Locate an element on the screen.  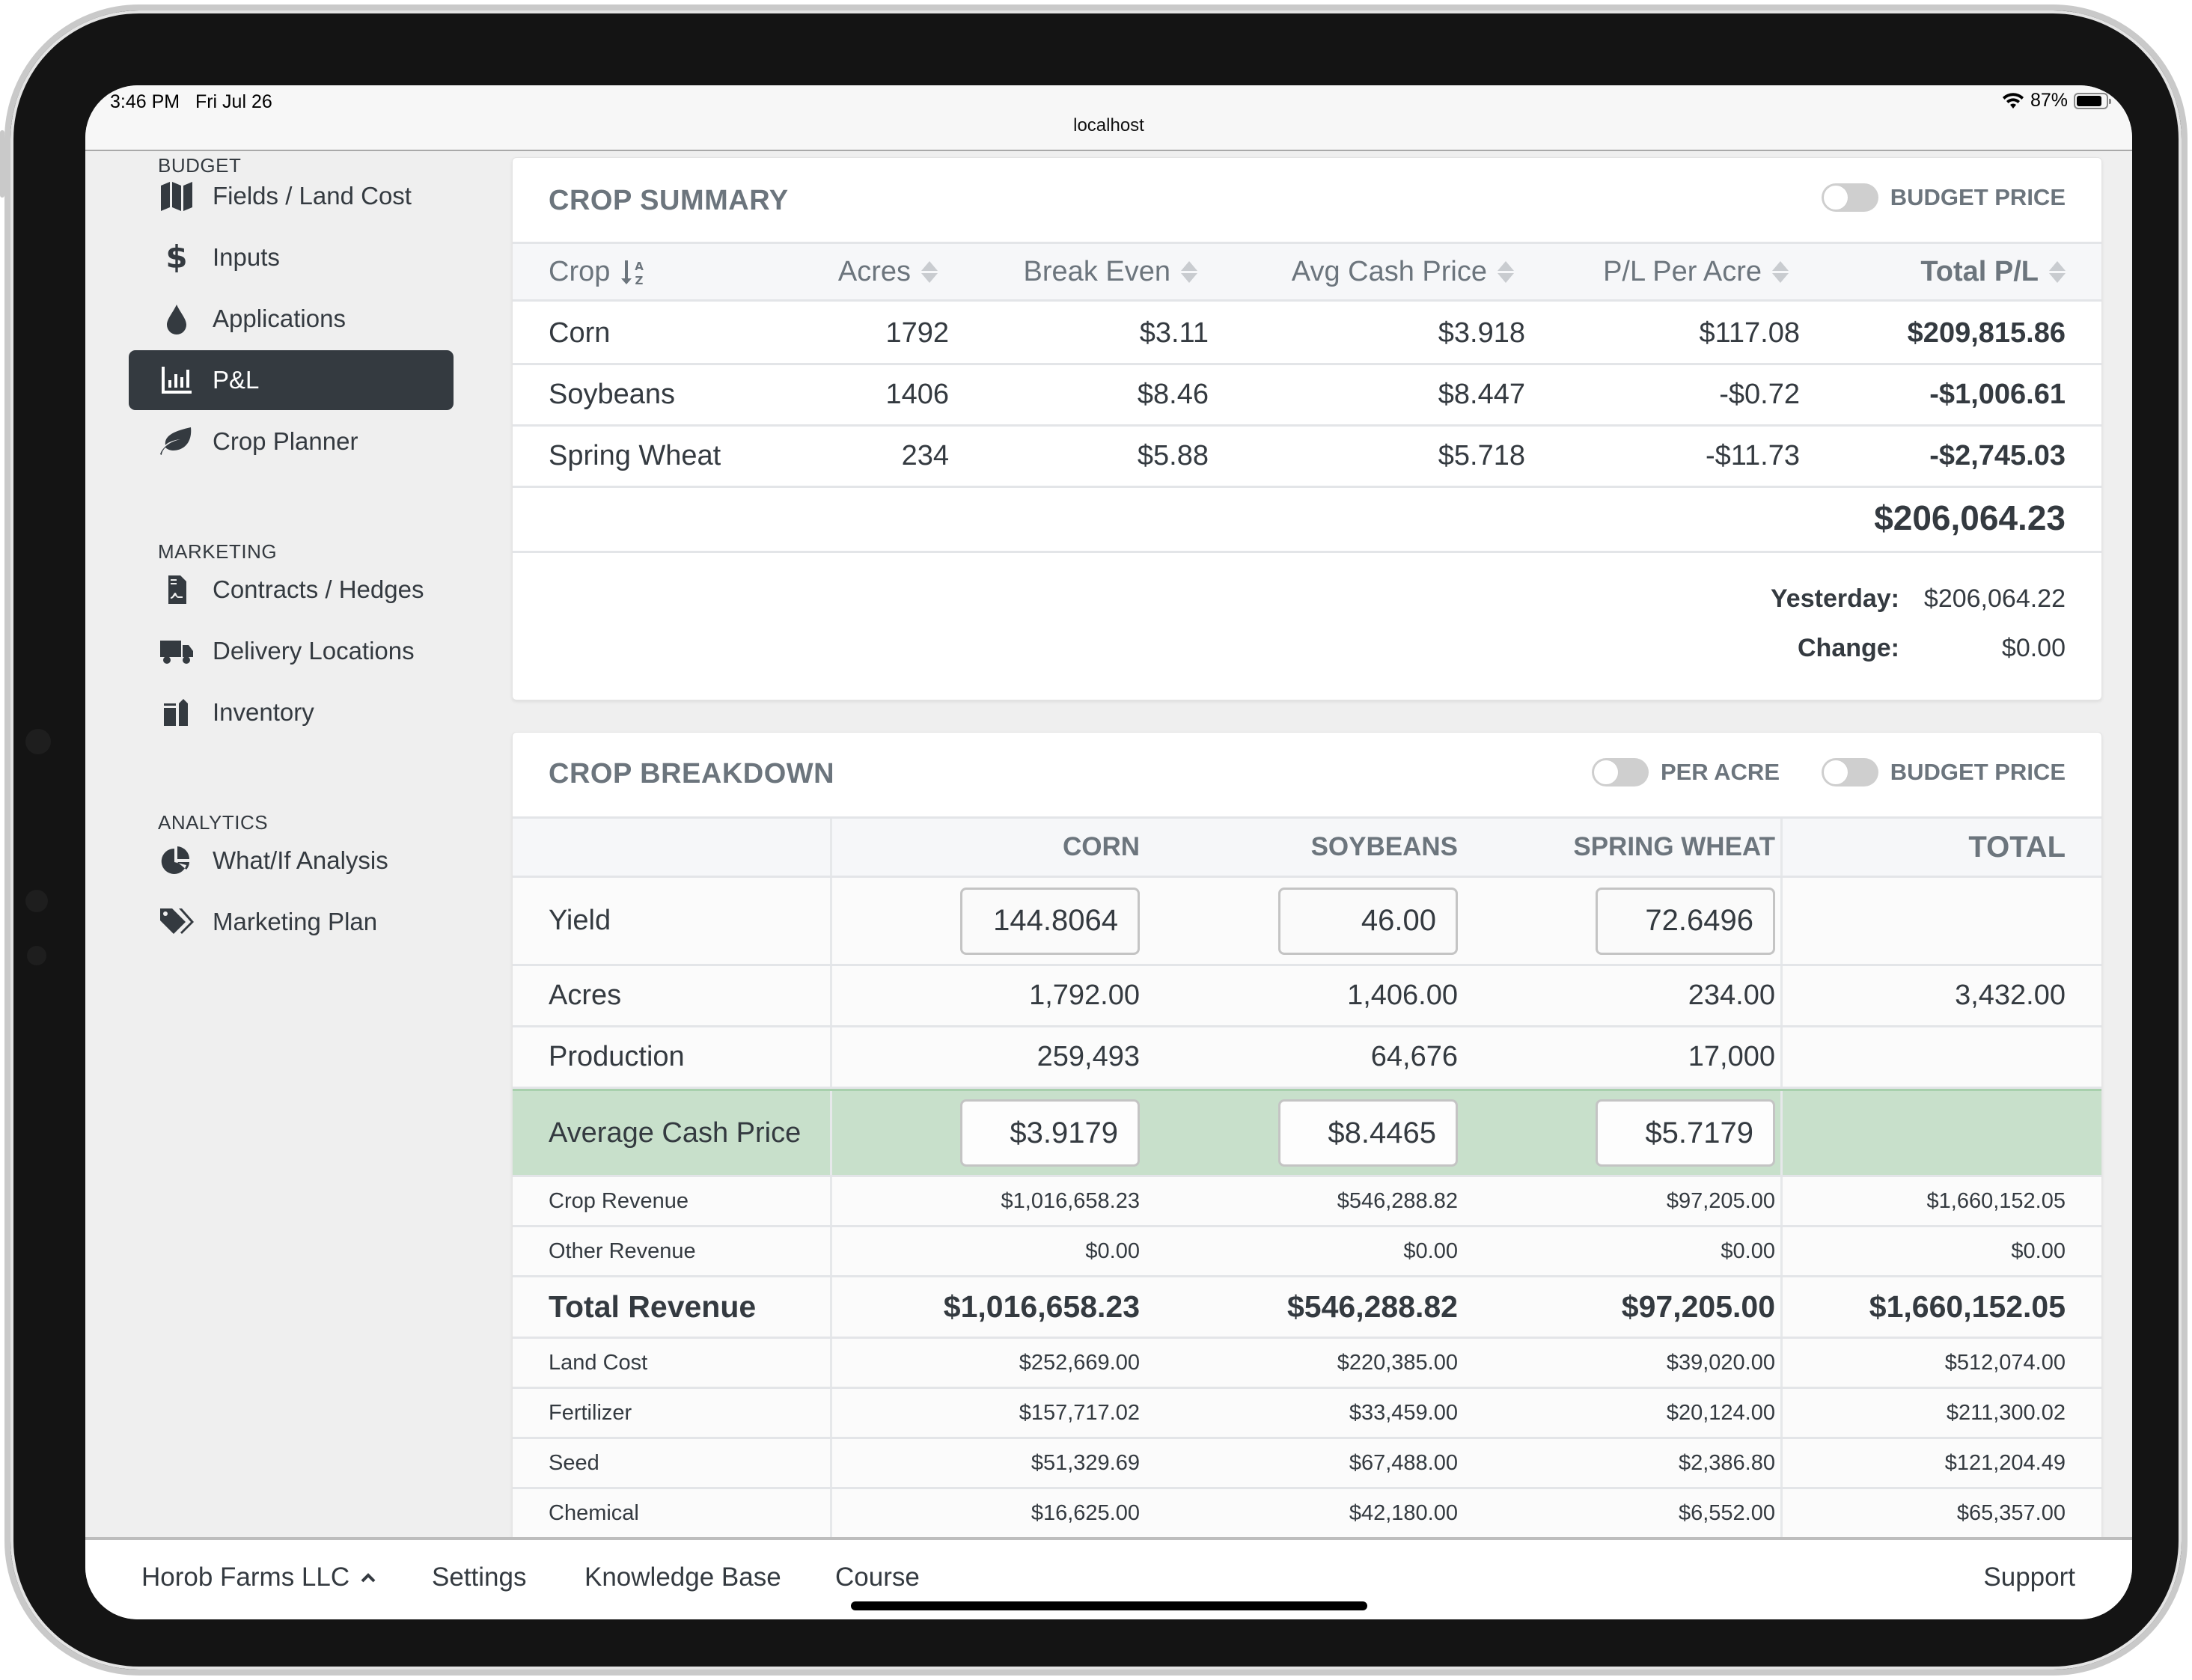
cell-corn: 259,493 is located at coordinates (1088, 1056).